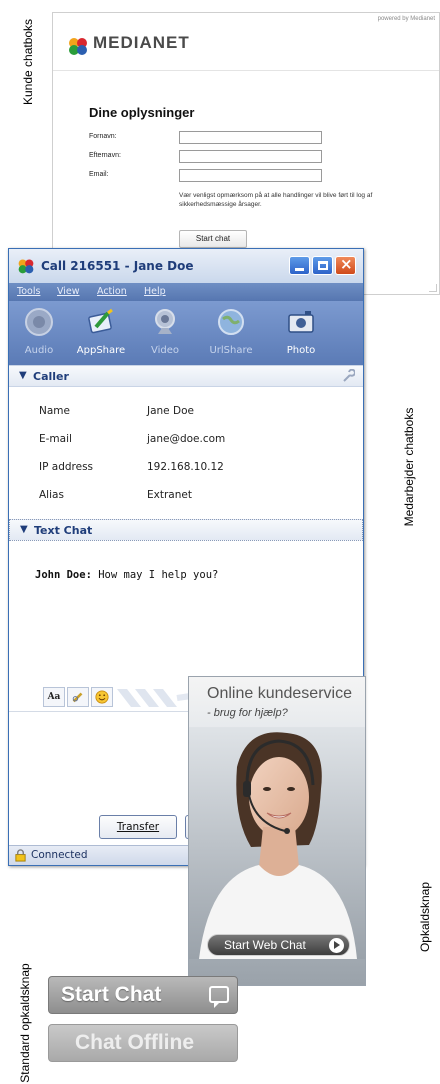 The image size is (440, 1084). What do you see at coordinates (186, 439) in the screenshot?
I see `caller-email-value: jane@doe.com` at bounding box center [186, 439].